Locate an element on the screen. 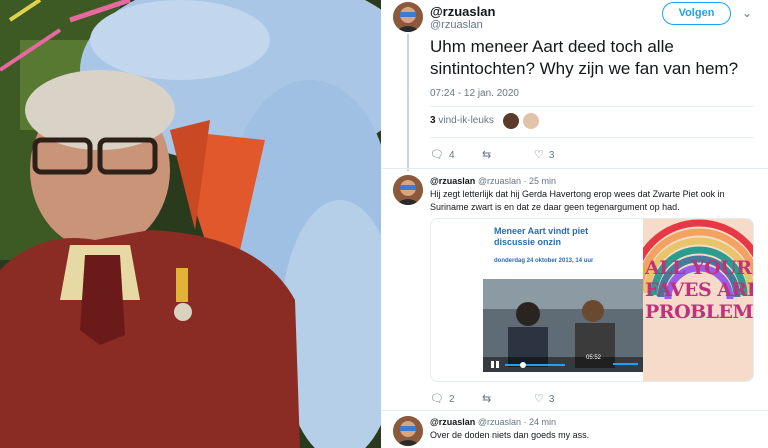 The height and width of the screenshot is (448, 768). likes-summary: 3 vind-ik-leuks is located at coordinates (462, 120).